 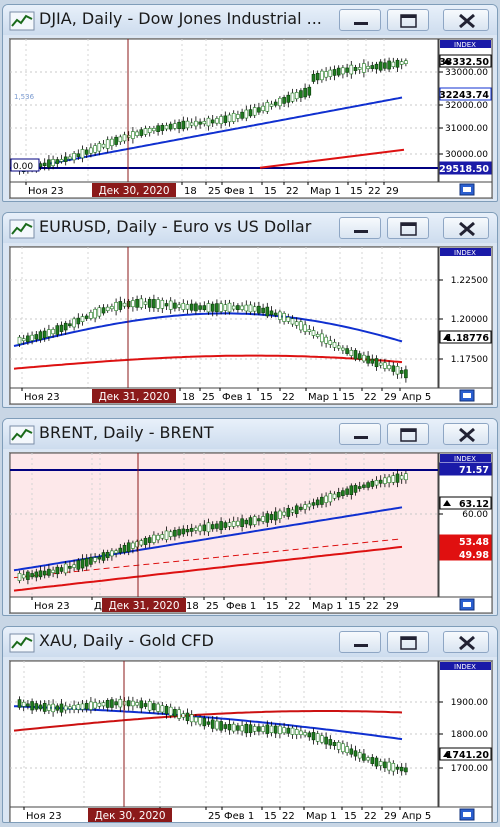 What do you see at coordinates (467, 814) in the screenshot?
I see `scroll-end-icon` at bounding box center [467, 814].